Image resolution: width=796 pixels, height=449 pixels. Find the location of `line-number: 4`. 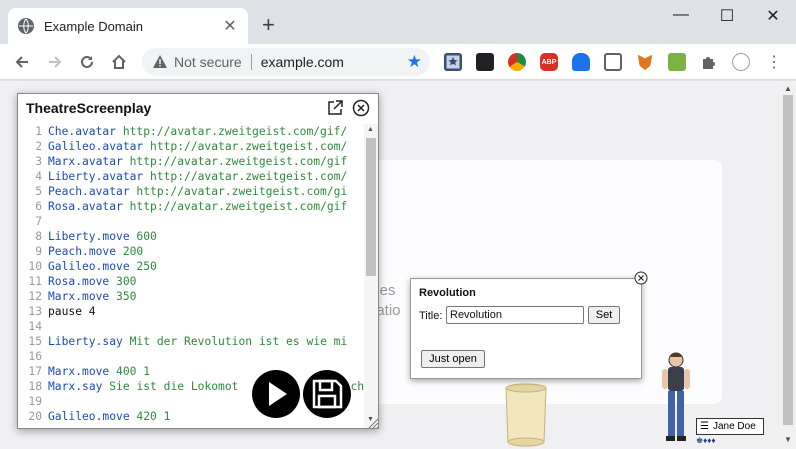

line-number: 4 is located at coordinates (38, 176).